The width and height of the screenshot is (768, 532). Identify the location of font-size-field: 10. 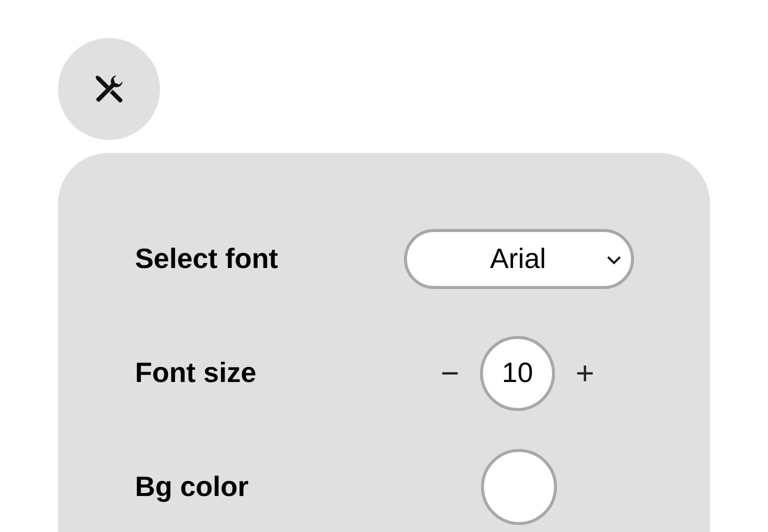
(517, 373).